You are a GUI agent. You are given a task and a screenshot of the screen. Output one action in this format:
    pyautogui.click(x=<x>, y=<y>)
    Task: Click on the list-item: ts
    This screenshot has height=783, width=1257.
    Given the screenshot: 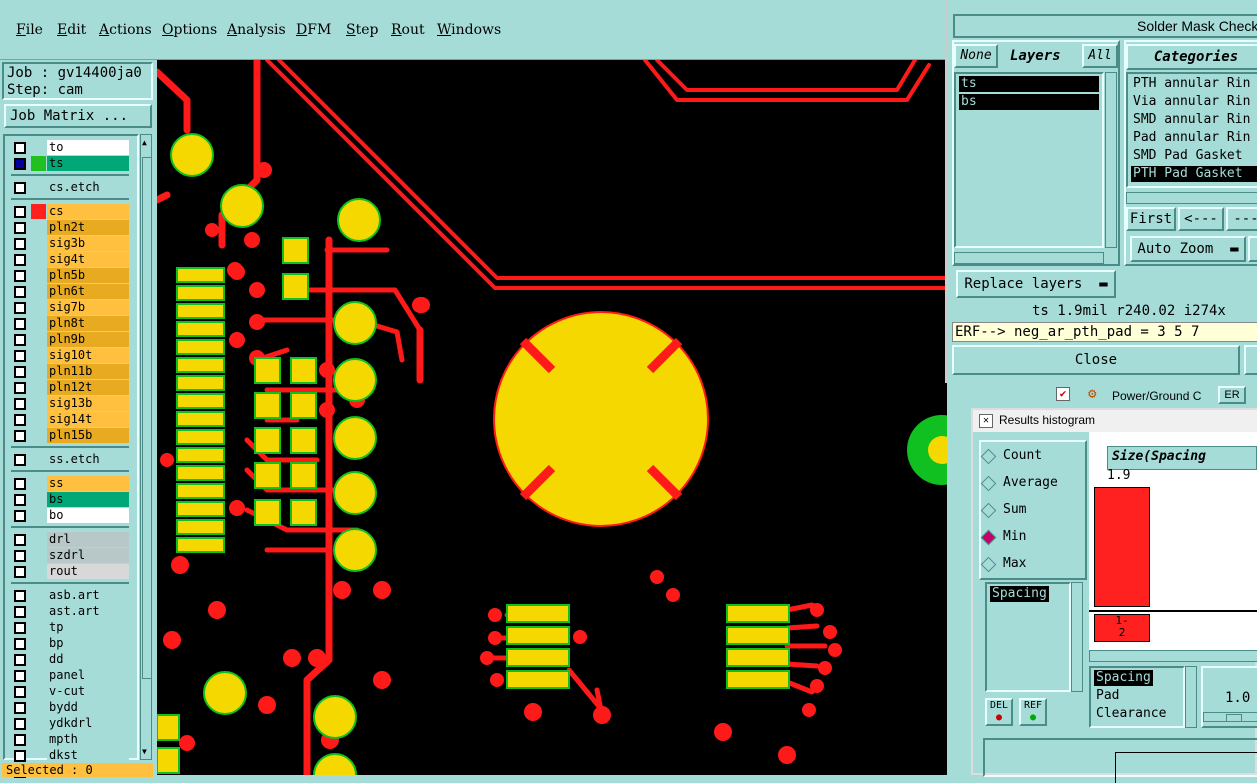 What is the action you would take?
    pyautogui.click(x=1029, y=84)
    